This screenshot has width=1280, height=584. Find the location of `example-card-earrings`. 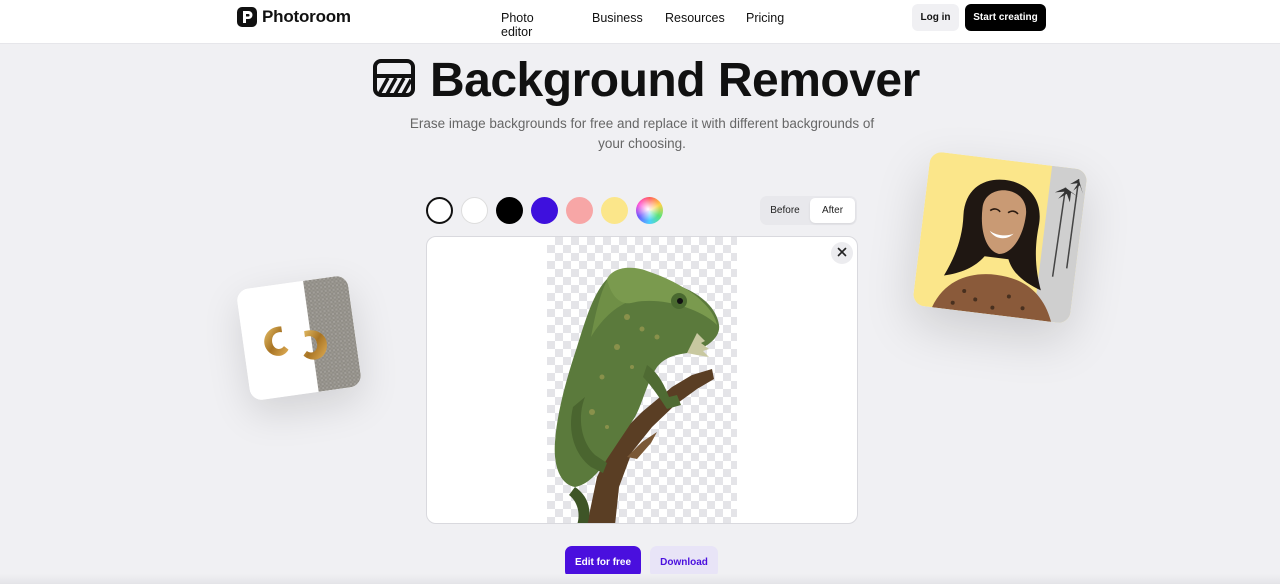

example-card-earrings is located at coordinates (299, 338).